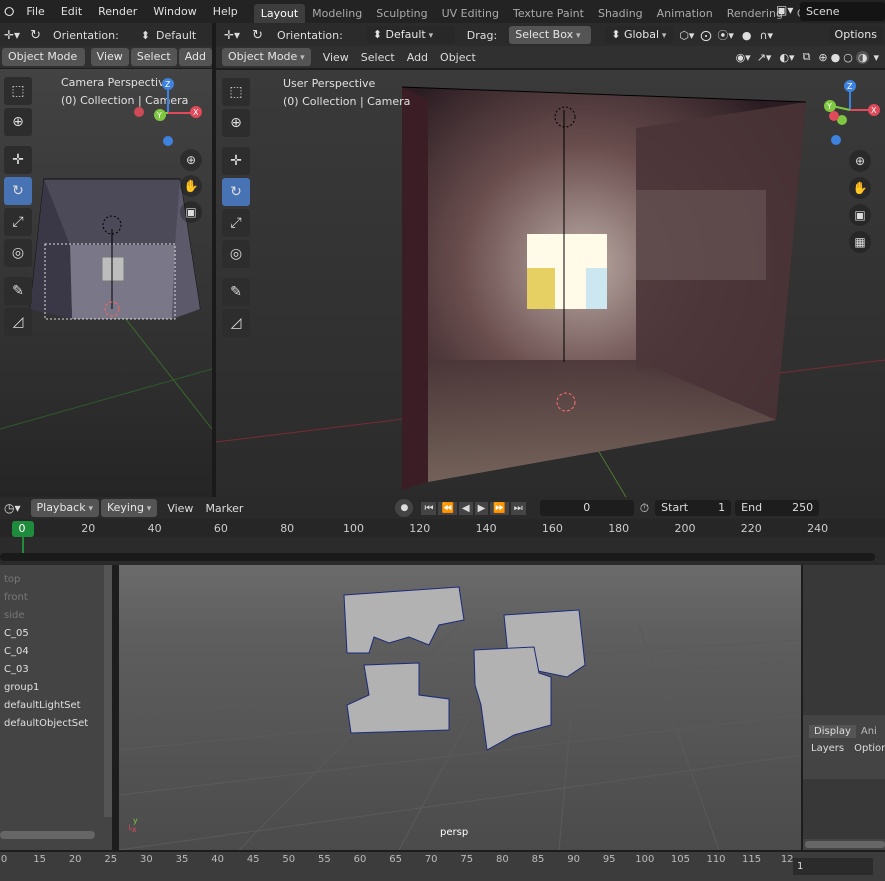 This screenshot has width=885, height=881. I want to click on shading-options-icon: ▾, so click(876, 57).